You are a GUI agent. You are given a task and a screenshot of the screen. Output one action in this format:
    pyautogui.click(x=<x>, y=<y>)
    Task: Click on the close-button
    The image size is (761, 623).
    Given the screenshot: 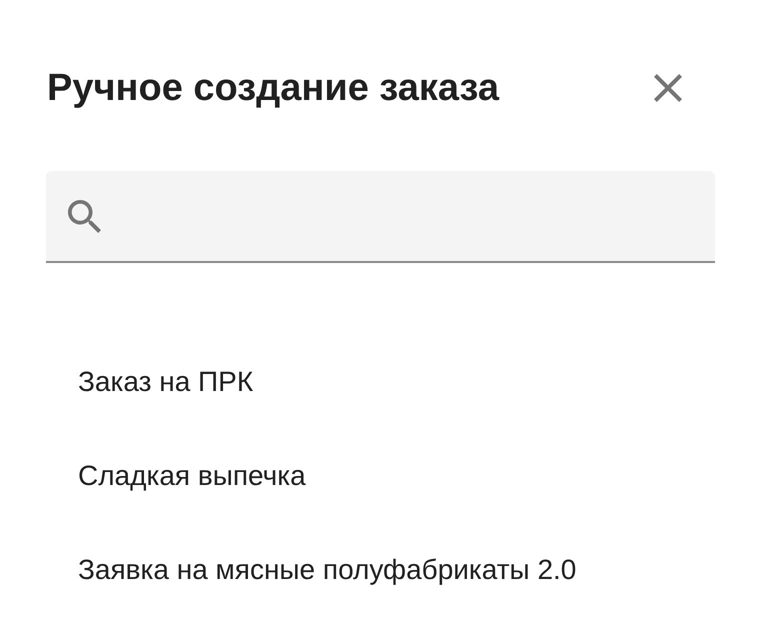 What is the action you would take?
    pyautogui.click(x=668, y=88)
    